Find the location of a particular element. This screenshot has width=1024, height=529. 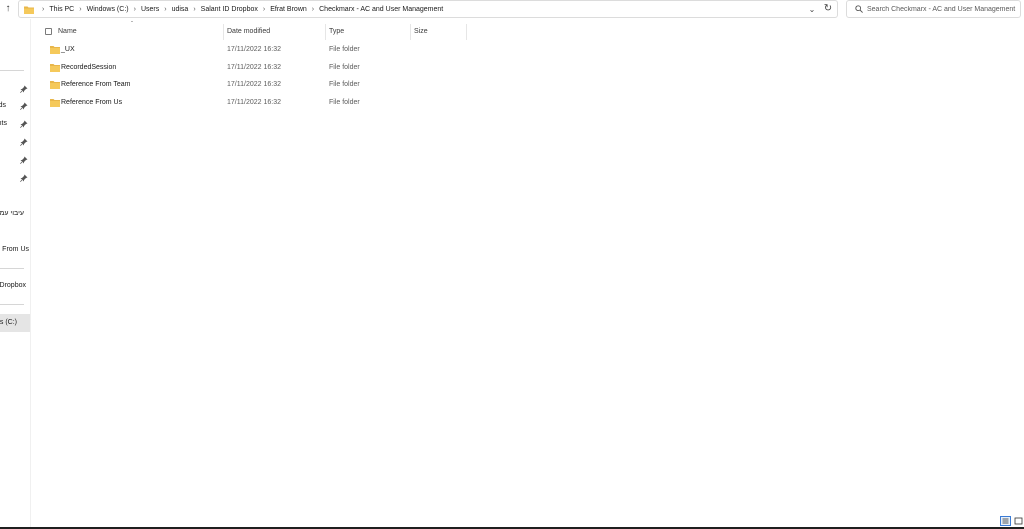

file-name: _UX is located at coordinates (68, 49).